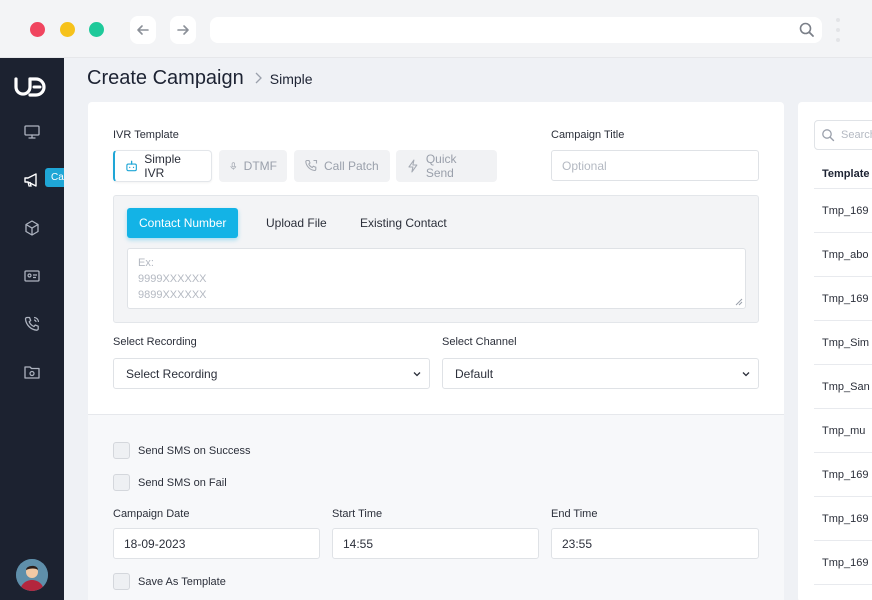  Describe the element at coordinates (146, 263) in the screenshot. I see `placeholder-line: Ex:` at that location.